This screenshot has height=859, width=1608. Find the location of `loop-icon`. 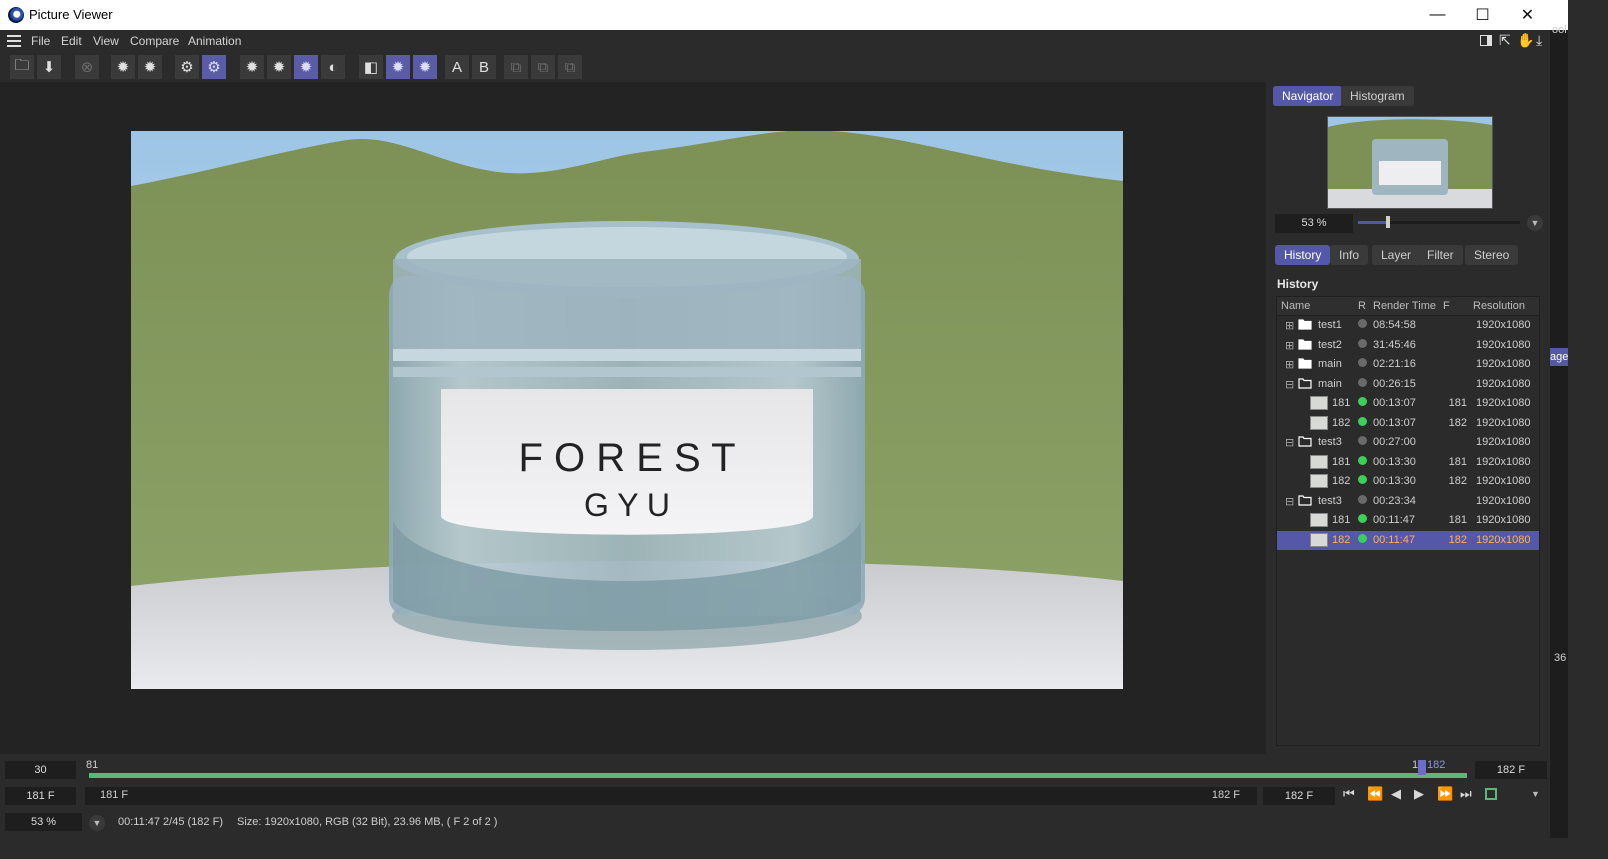

loop-icon is located at coordinates (1491, 794).